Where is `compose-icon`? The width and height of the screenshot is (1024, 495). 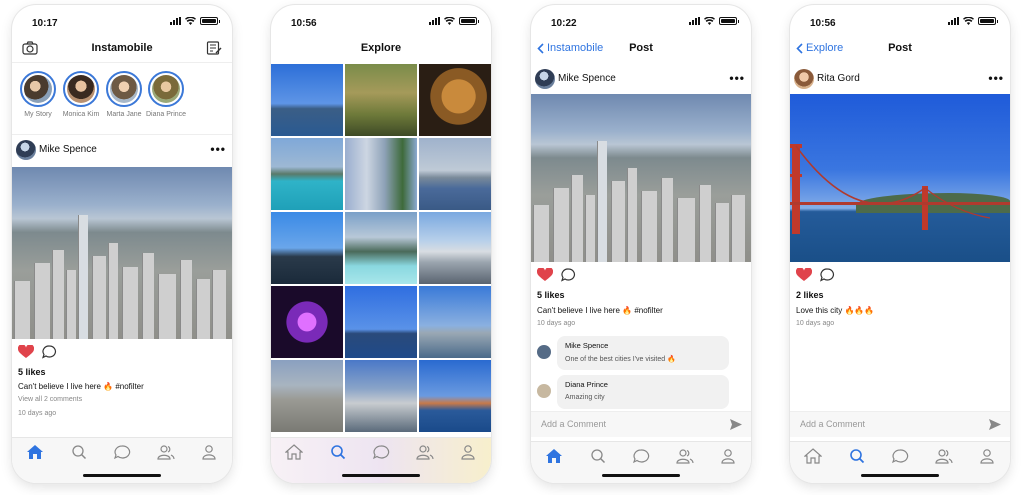 compose-icon is located at coordinates (214, 50).